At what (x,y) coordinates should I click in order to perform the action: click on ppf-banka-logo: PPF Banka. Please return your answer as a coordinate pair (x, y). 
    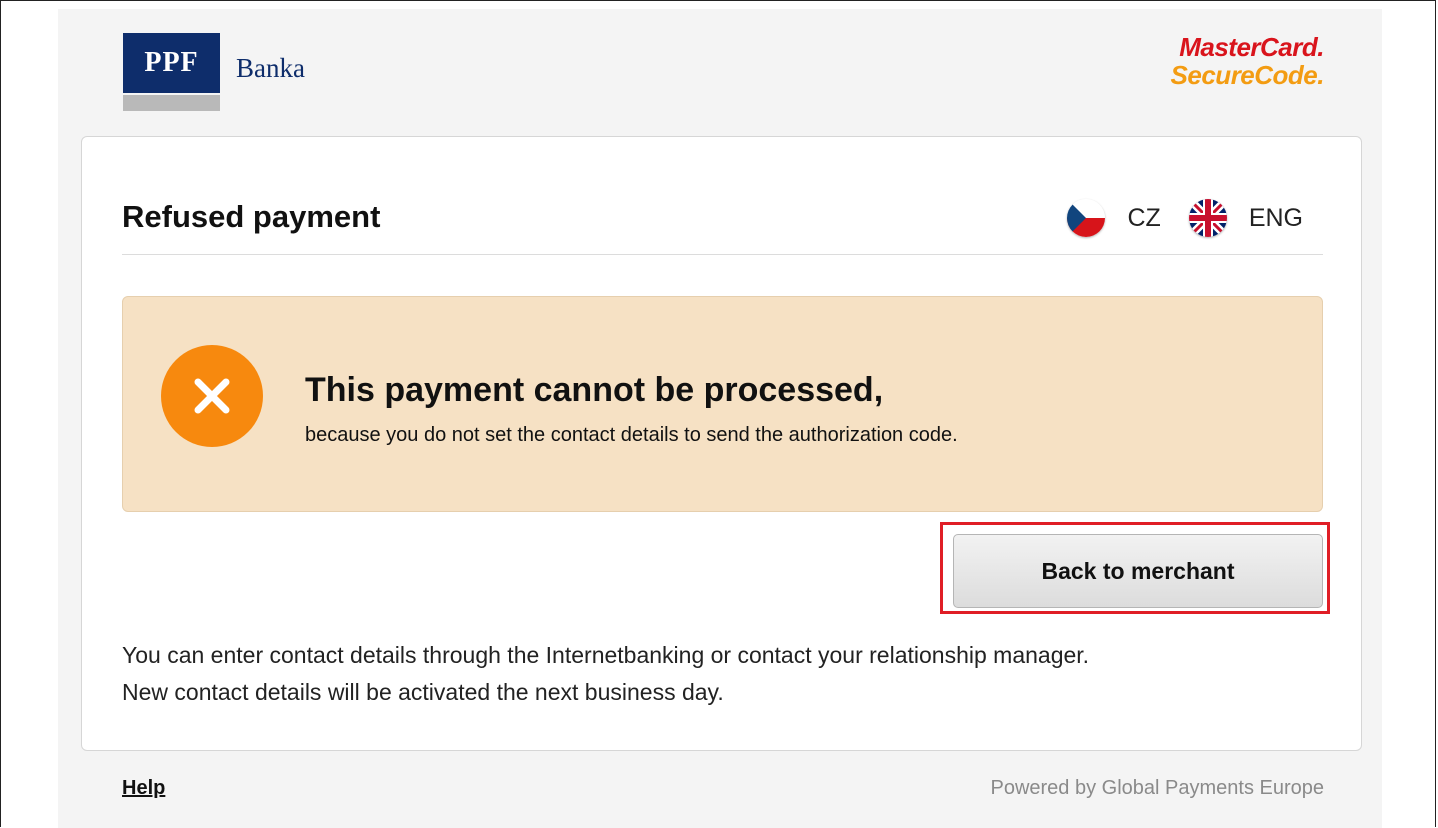
    Looking at the image, I should click on (238, 73).